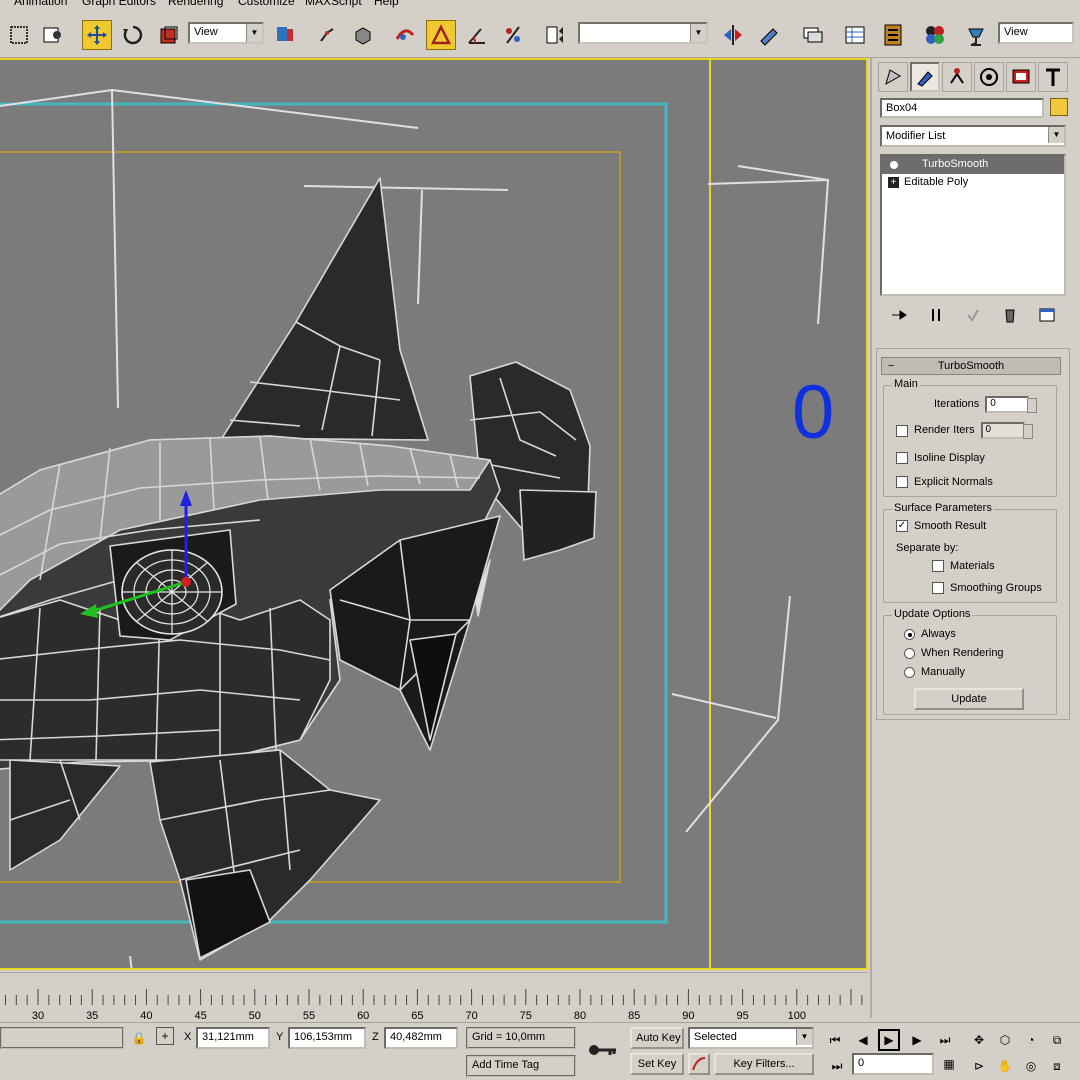 The image size is (1080, 1080). What do you see at coordinates (902, 430) in the screenshot?
I see `render-iters-checkbox` at bounding box center [902, 430].